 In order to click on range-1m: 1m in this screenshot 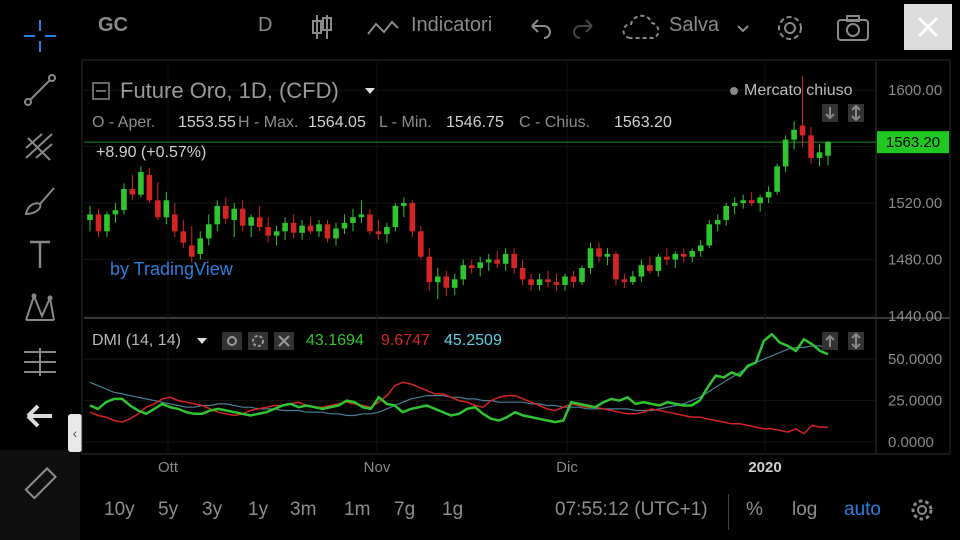, I will do `click(357, 510)`.